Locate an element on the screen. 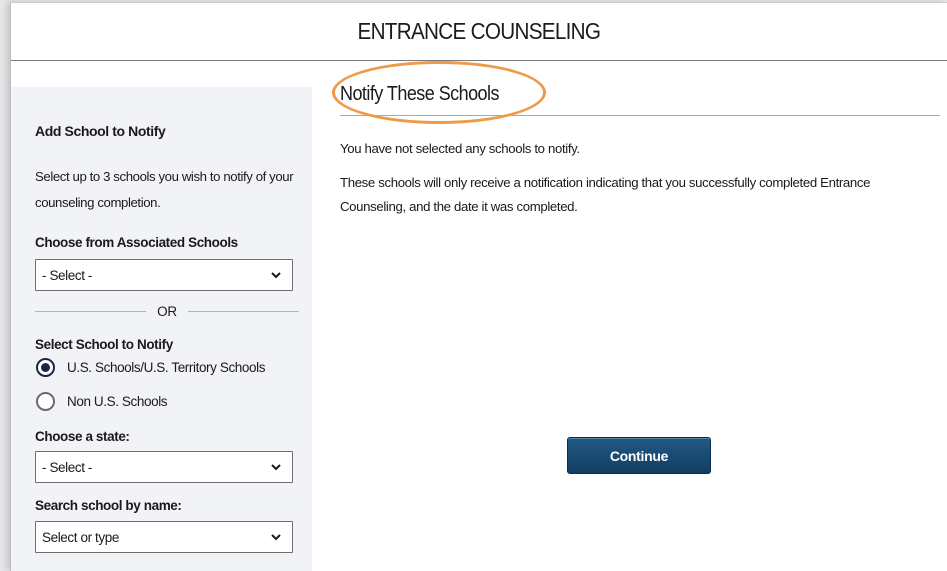 The height and width of the screenshot is (571, 947). search-school-select-value: Select or type is located at coordinates (80, 537).